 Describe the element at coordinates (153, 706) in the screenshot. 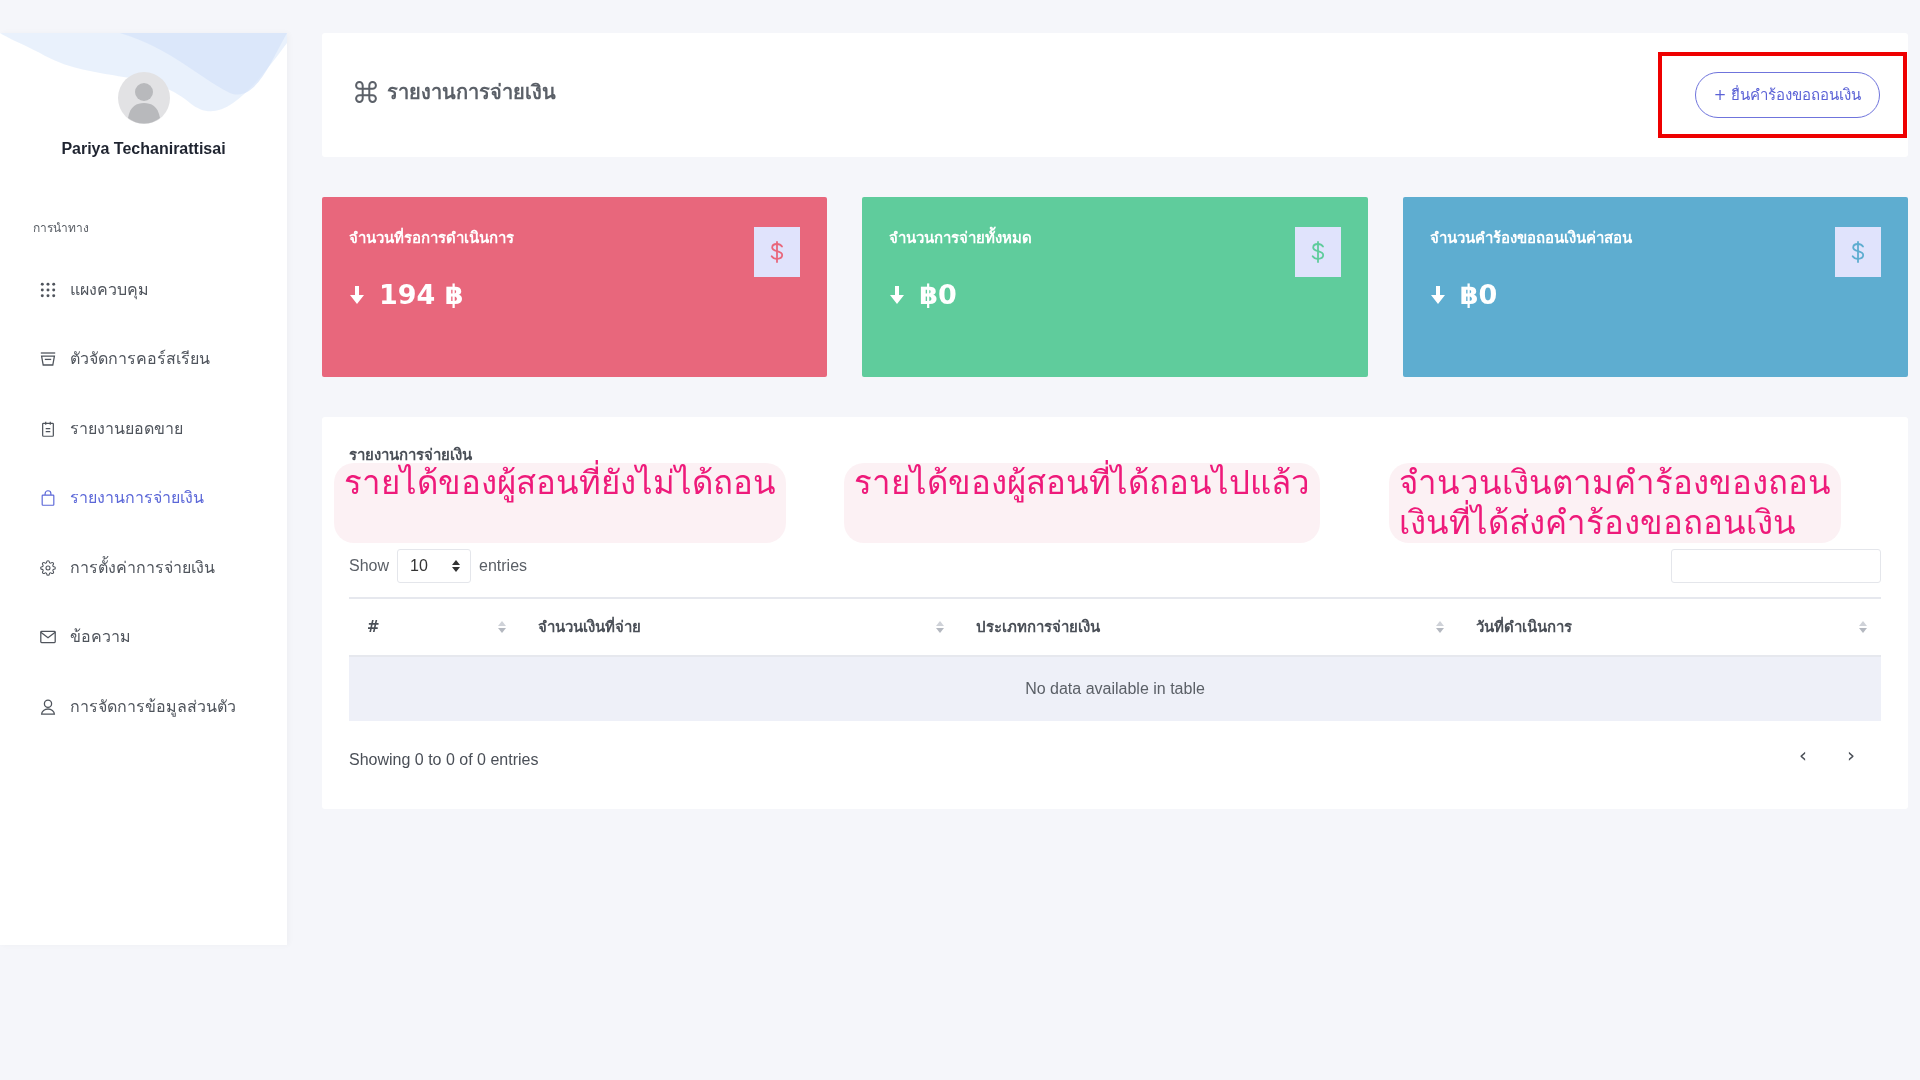

I see `nav-label: การจัดการข้อมูลส่วนตัว` at that location.